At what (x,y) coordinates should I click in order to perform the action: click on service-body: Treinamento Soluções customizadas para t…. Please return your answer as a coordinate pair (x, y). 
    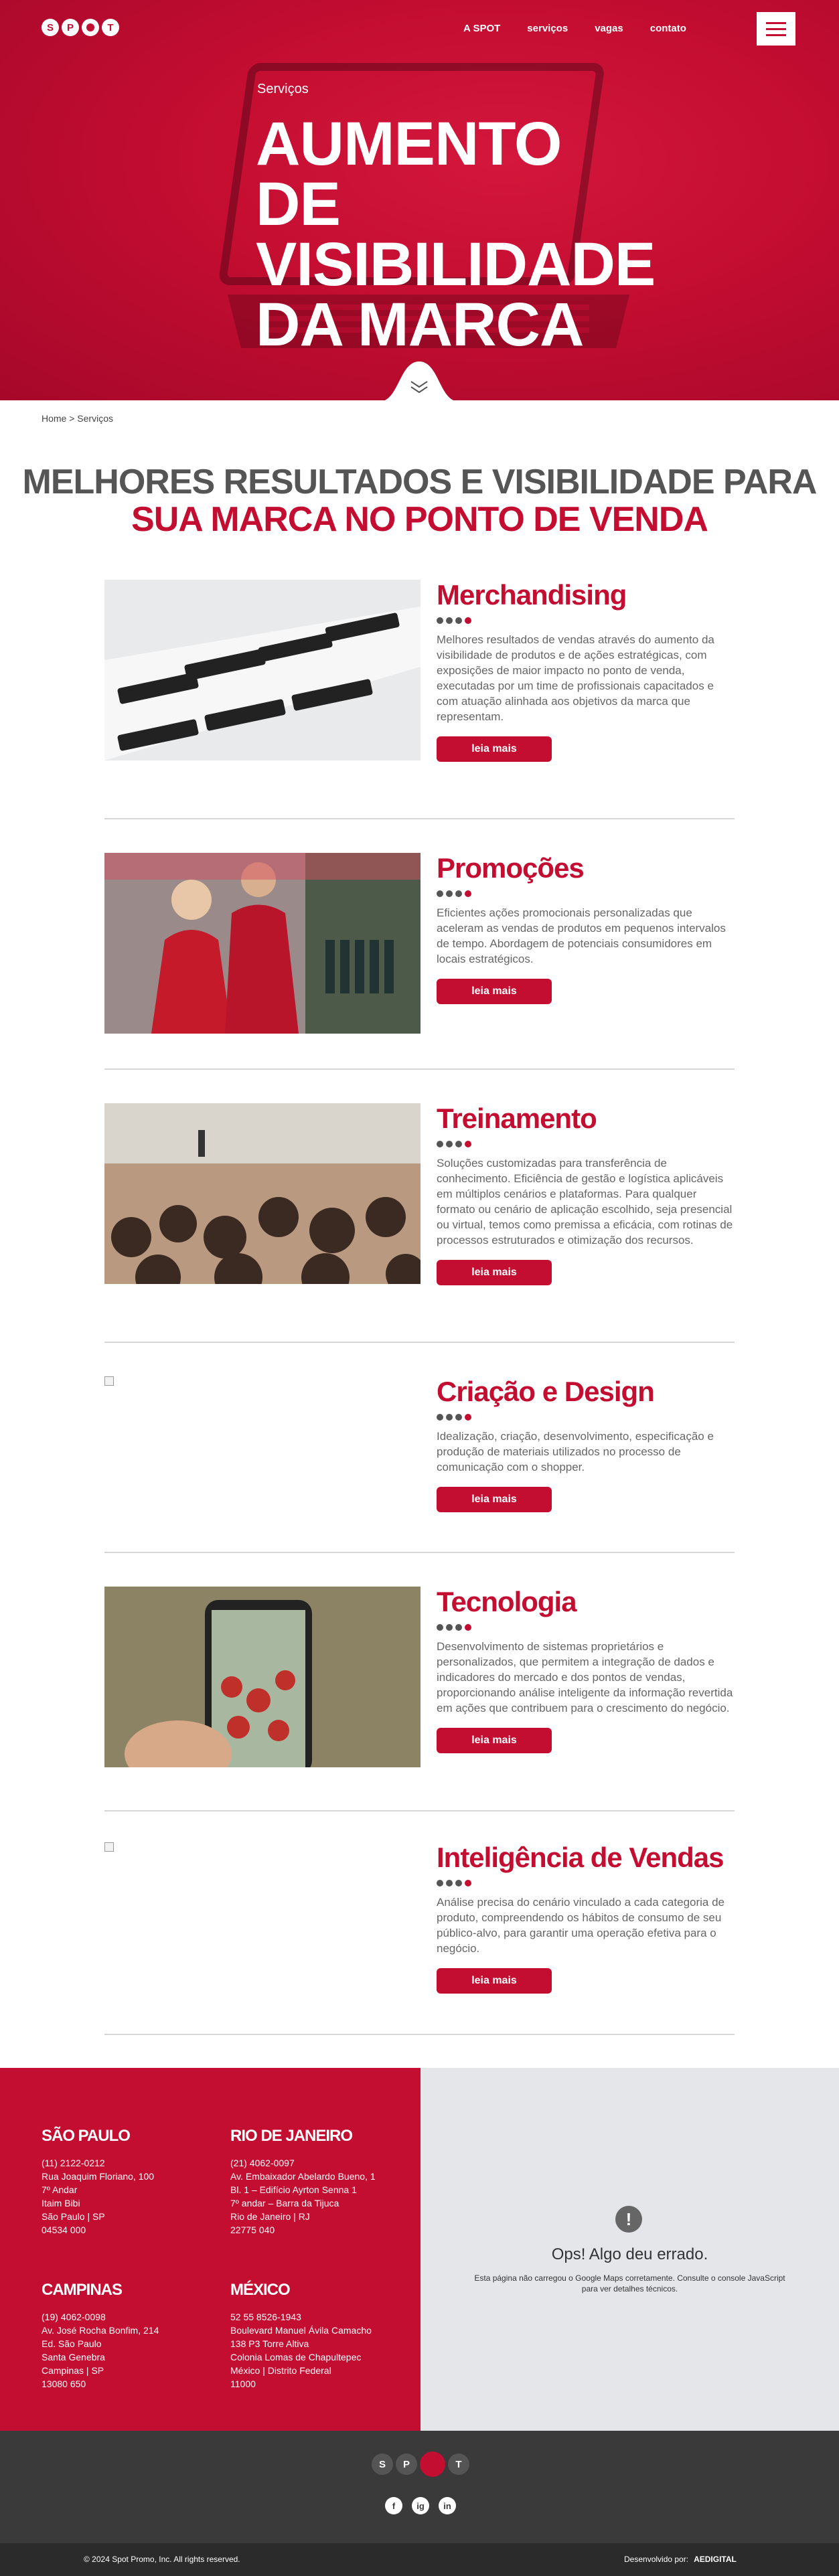
    Looking at the image, I should click on (586, 1194).